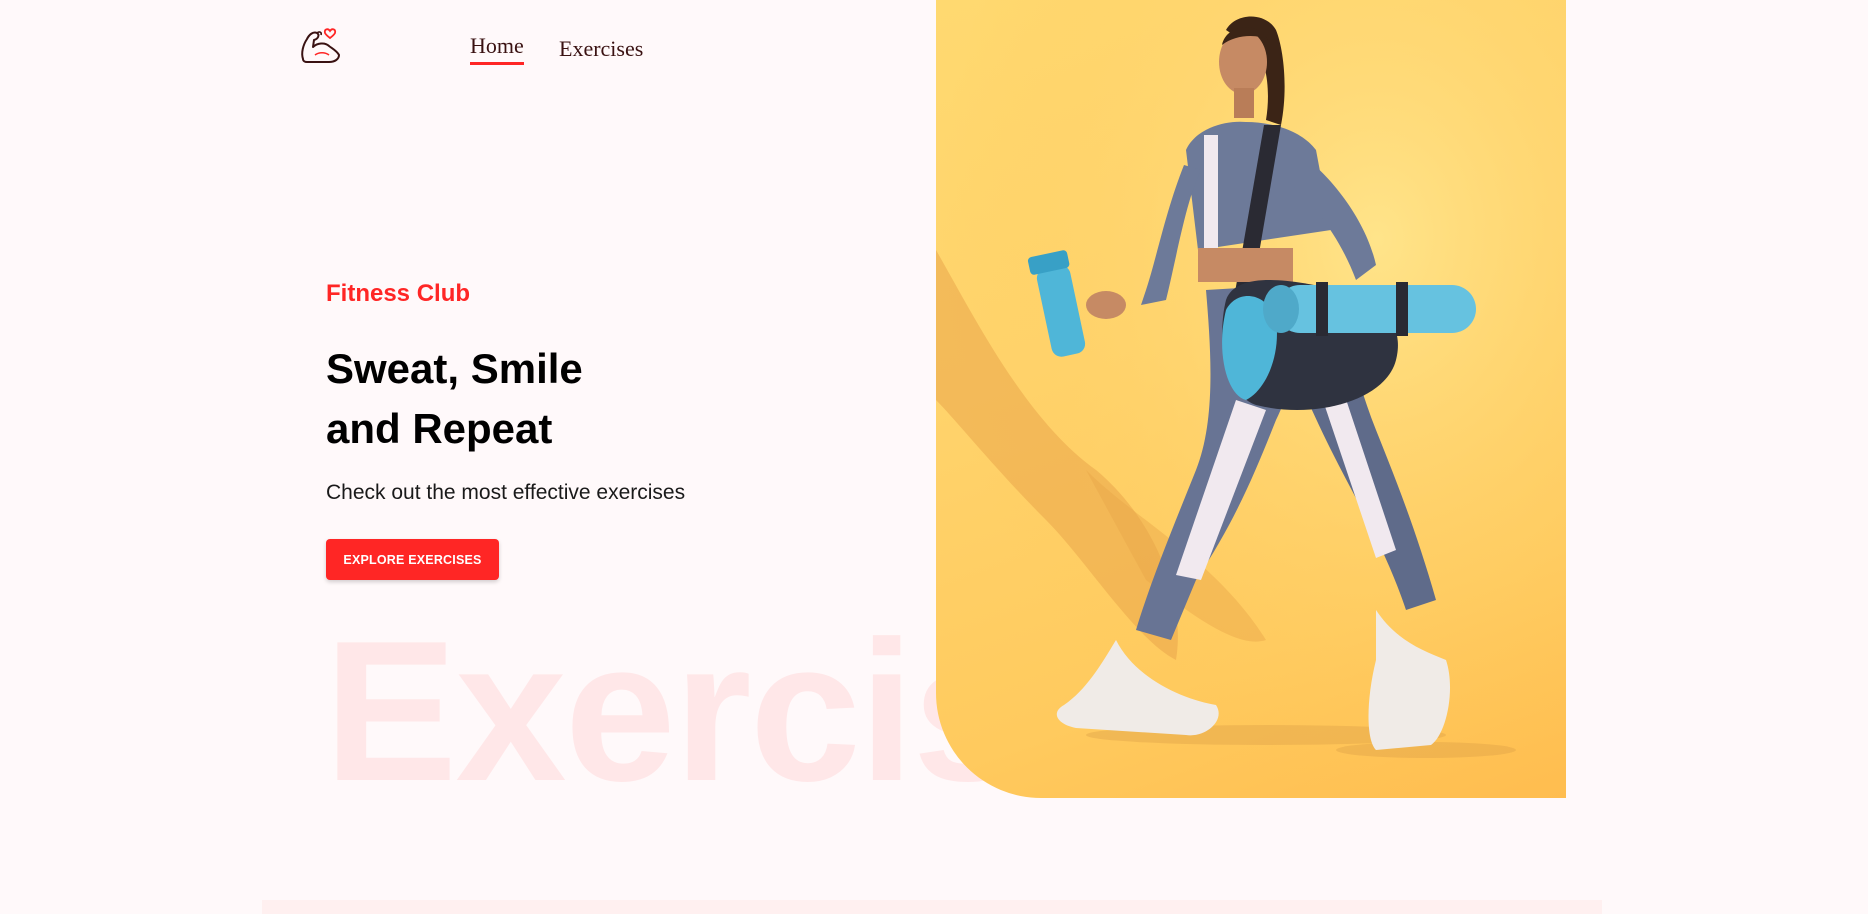 Image resolution: width=1868 pixels, height=914 pixels. What do you see at coordinates (506, 492) in the screenshot?
I see `hero-subtitle: Check out the most effective exercises` at bounding box center [506, 492].